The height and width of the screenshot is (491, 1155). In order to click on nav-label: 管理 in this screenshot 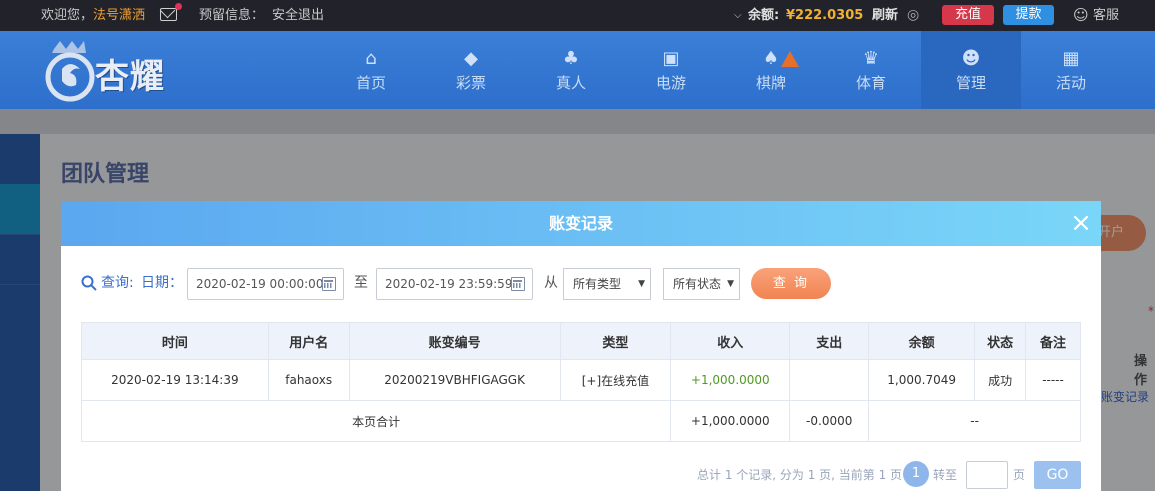, I will do `click(970, 83)`.